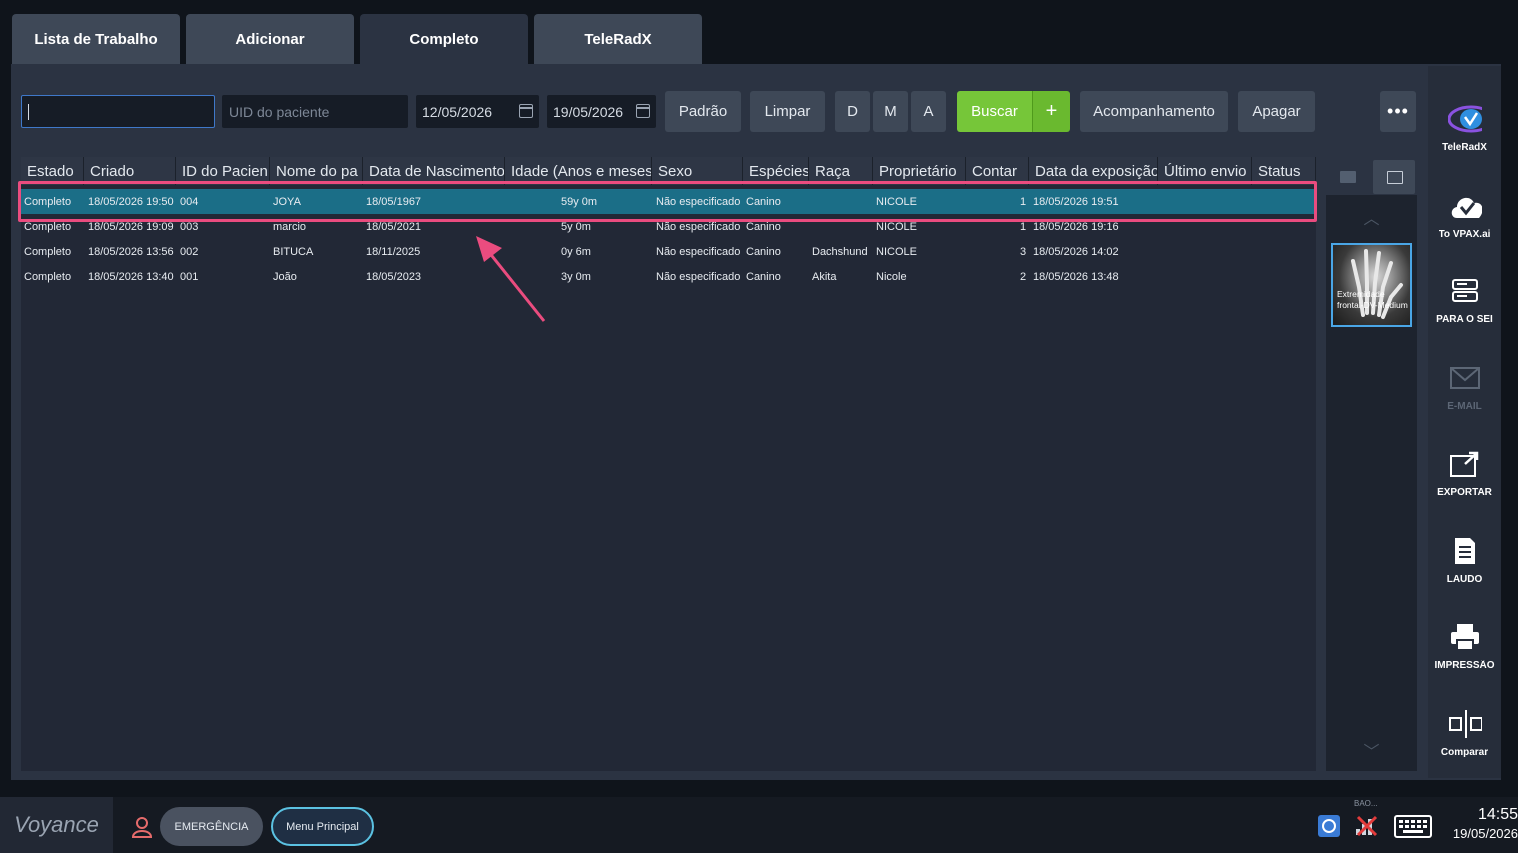 This screenshot has height=853, width=1518. What do you see at coordinates (852, 111) in the screenshot?
I see `day-filter-button: D` at bounding box center [852, 111].